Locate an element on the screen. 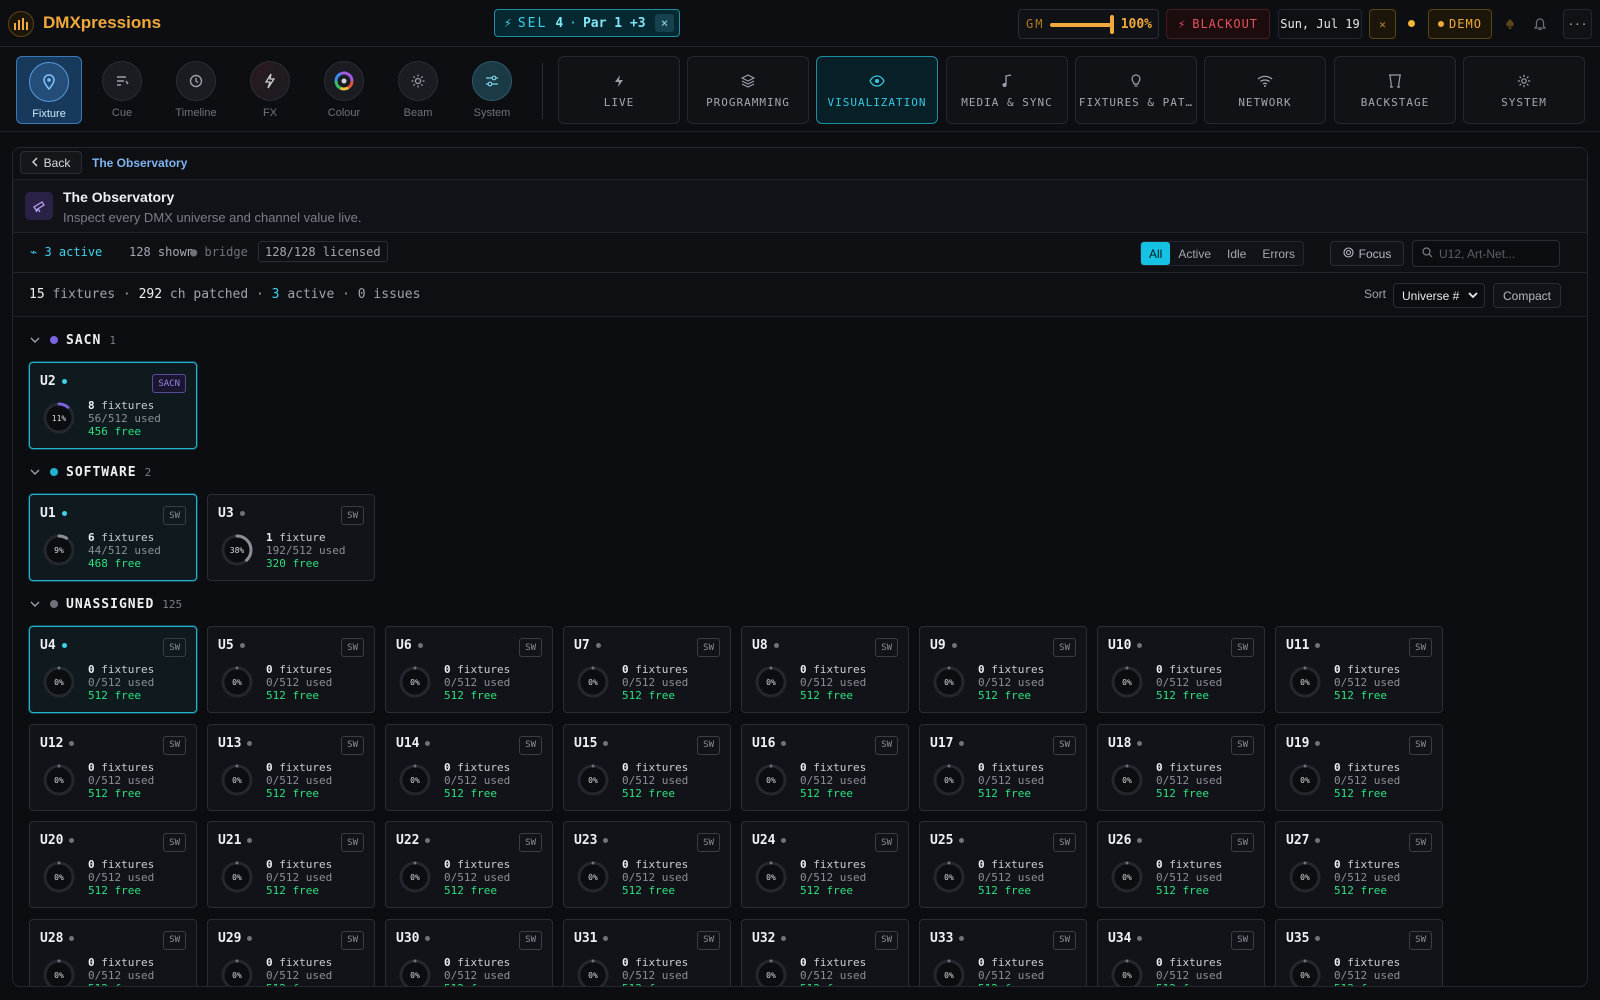  universe-status-dot is located at coordinates (242, 513).